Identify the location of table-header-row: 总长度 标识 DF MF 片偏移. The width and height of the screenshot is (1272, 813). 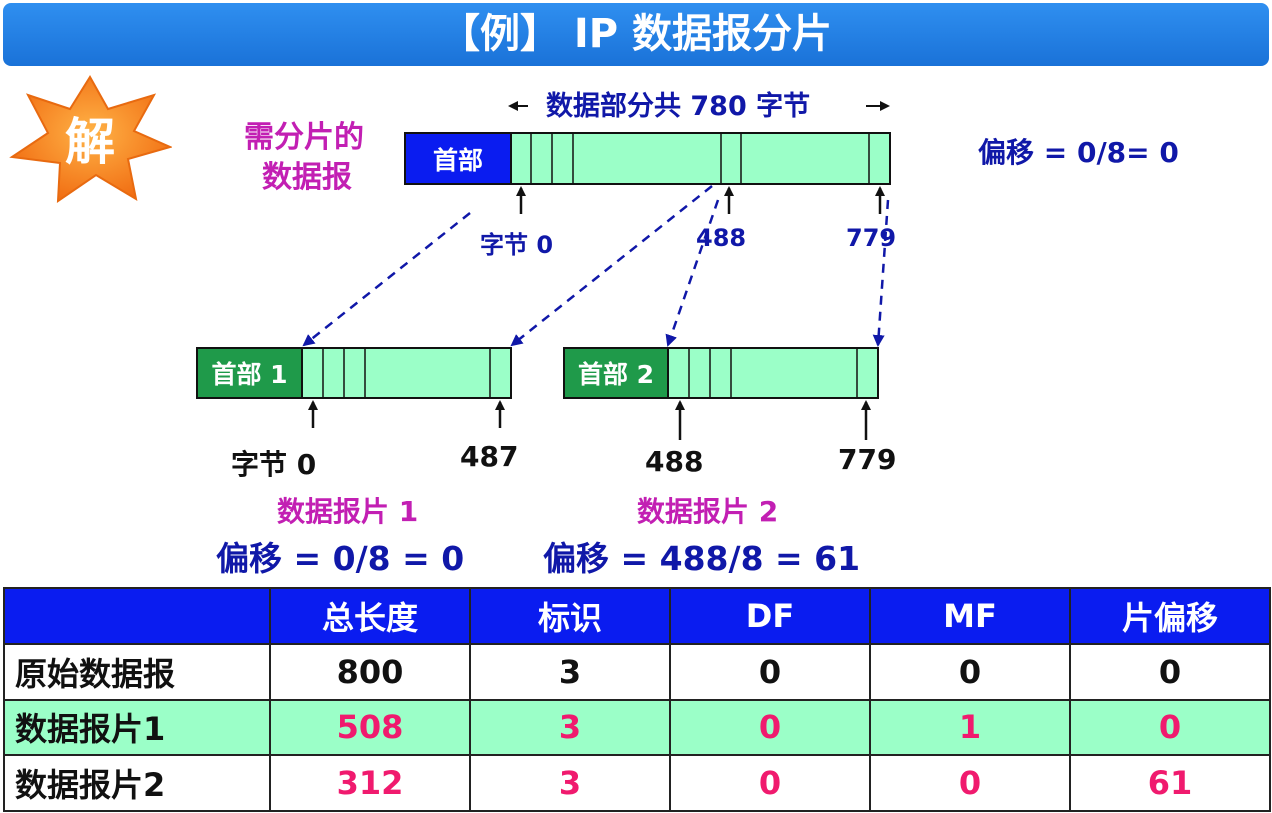
(637, 616).